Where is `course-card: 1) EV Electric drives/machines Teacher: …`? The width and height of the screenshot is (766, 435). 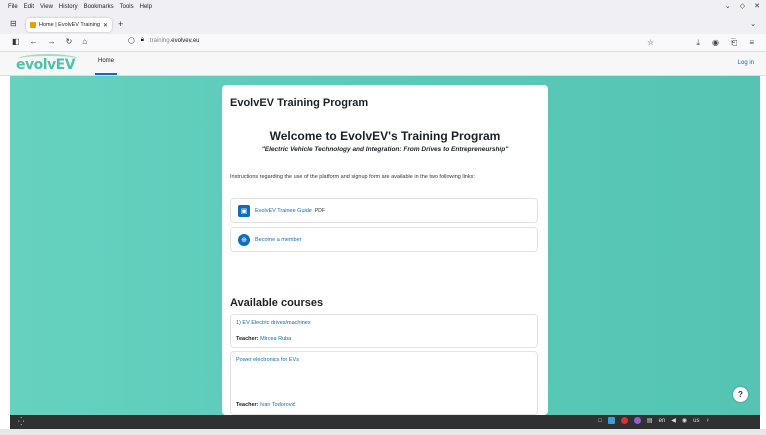
course-card: 1) EV Electric drives/machines Teacher: … is located at coordinates (384, 331).